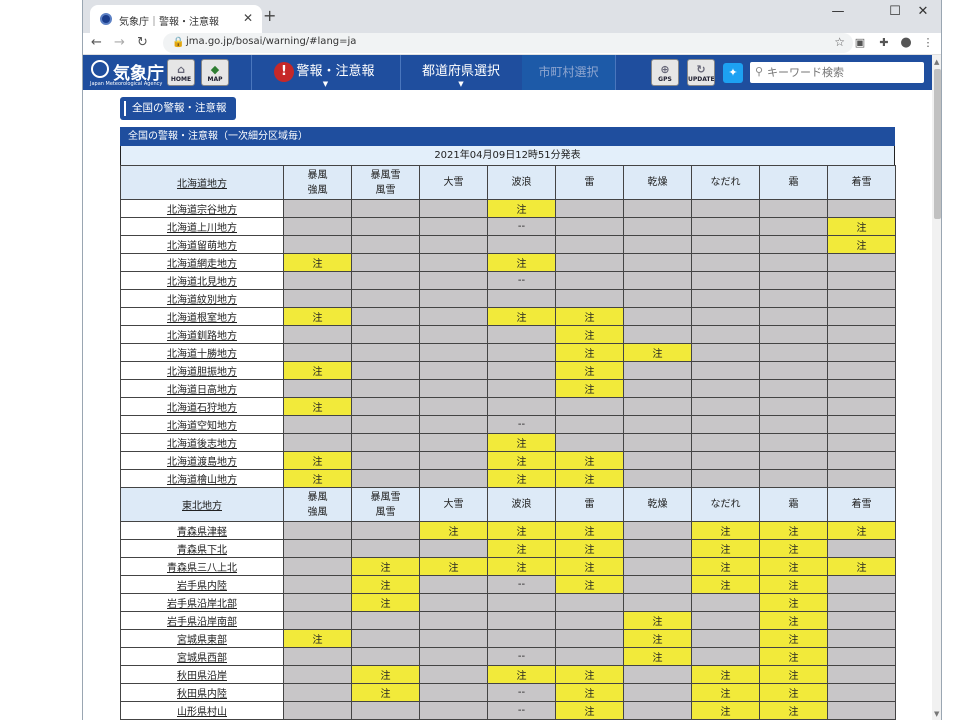  I want to click on area-cell: 北海道後志地方, so click(202, 442).